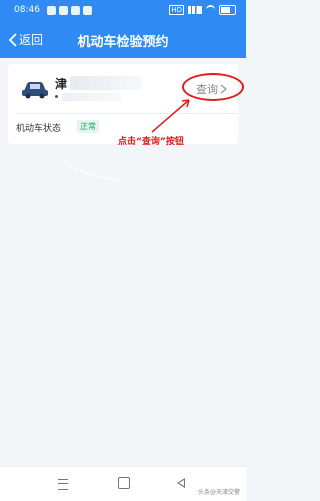 This screenshot has width=320, height=501. I want to click on plate-number: 津, so click(61, 84).